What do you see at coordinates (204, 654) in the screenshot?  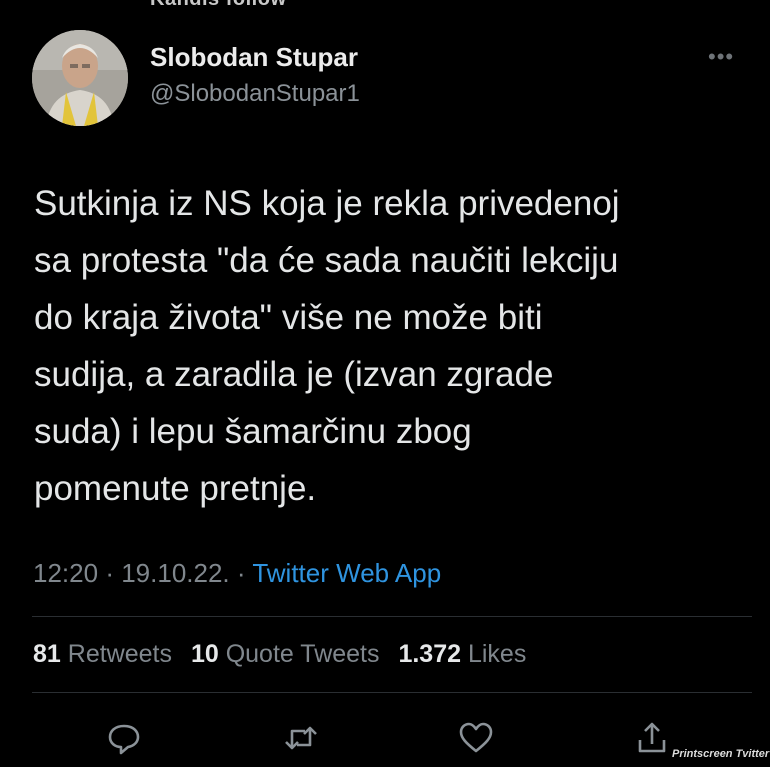 I see `quotes-count: 10` at bounding box center [204, 654].